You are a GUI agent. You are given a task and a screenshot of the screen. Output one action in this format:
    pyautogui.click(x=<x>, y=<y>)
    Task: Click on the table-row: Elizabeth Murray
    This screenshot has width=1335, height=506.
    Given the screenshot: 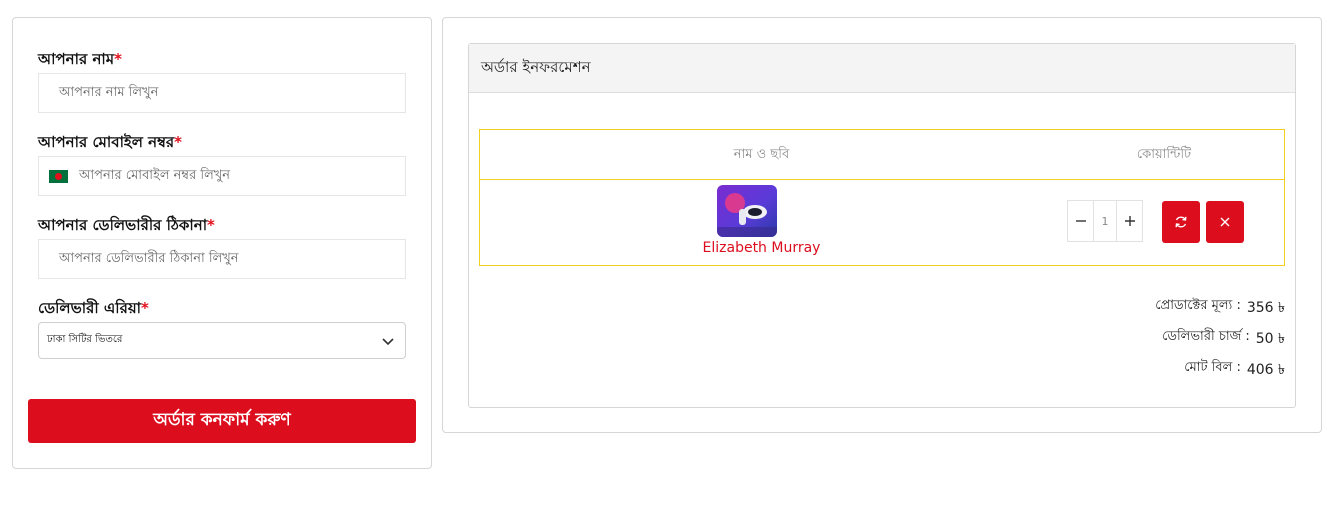 What is the action you would take?
    pyautogui.click(x=761, y=222)
    